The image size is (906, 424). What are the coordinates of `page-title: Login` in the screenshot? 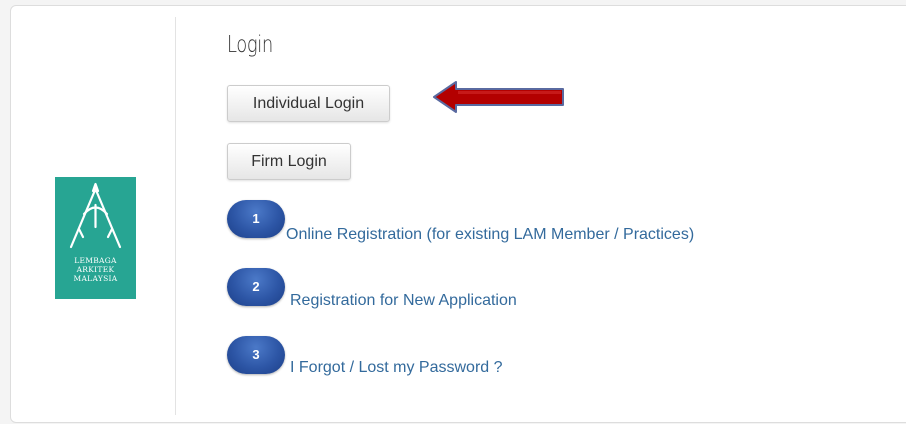 It's located at (250, 45).